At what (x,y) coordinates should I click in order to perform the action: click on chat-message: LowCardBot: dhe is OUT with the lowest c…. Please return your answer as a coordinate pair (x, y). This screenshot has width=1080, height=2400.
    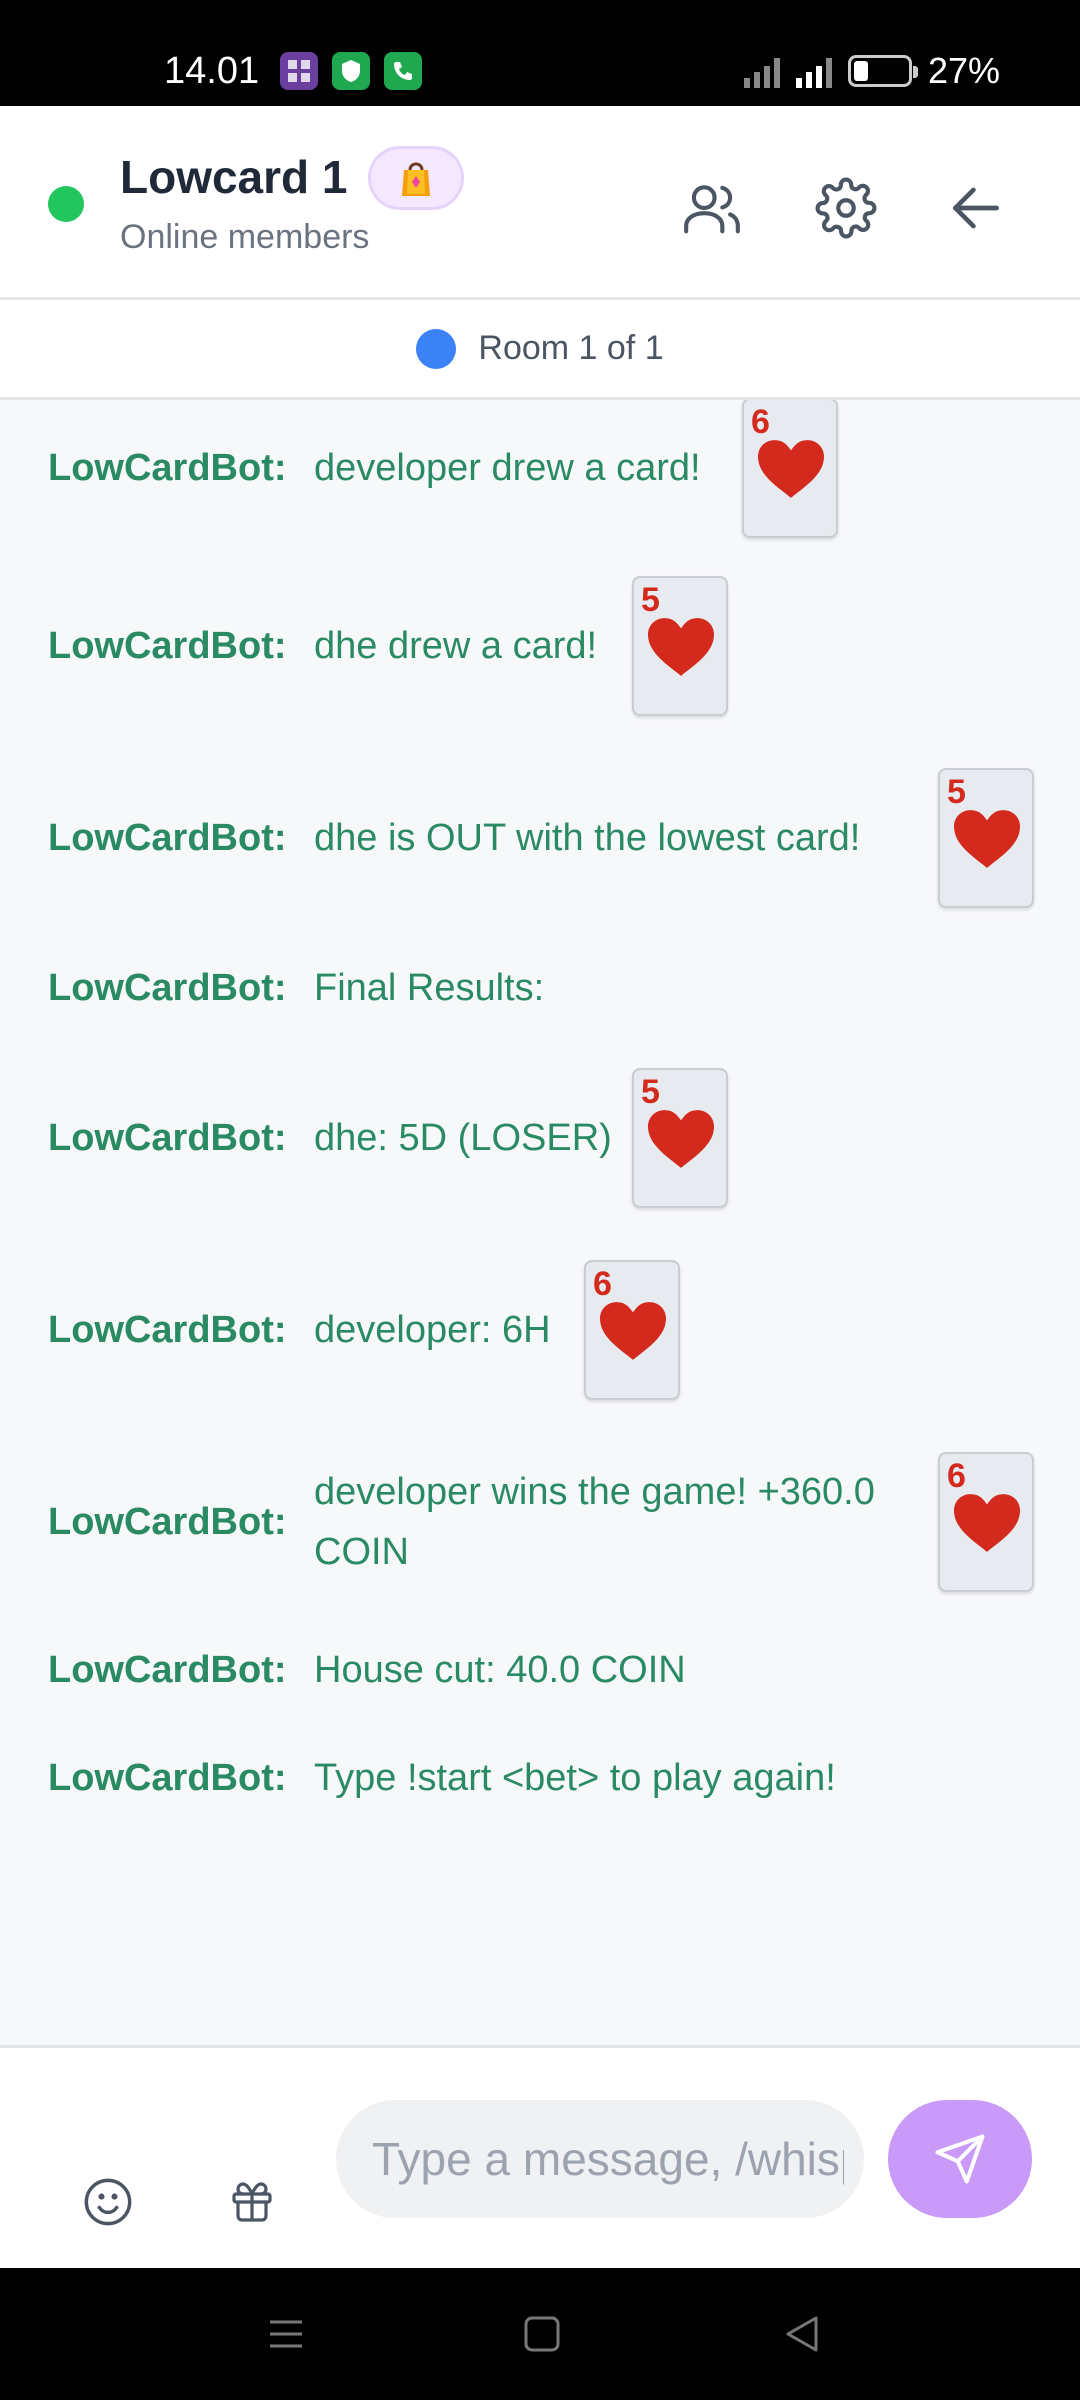
    Looking at the image, I should click on (548, 838).